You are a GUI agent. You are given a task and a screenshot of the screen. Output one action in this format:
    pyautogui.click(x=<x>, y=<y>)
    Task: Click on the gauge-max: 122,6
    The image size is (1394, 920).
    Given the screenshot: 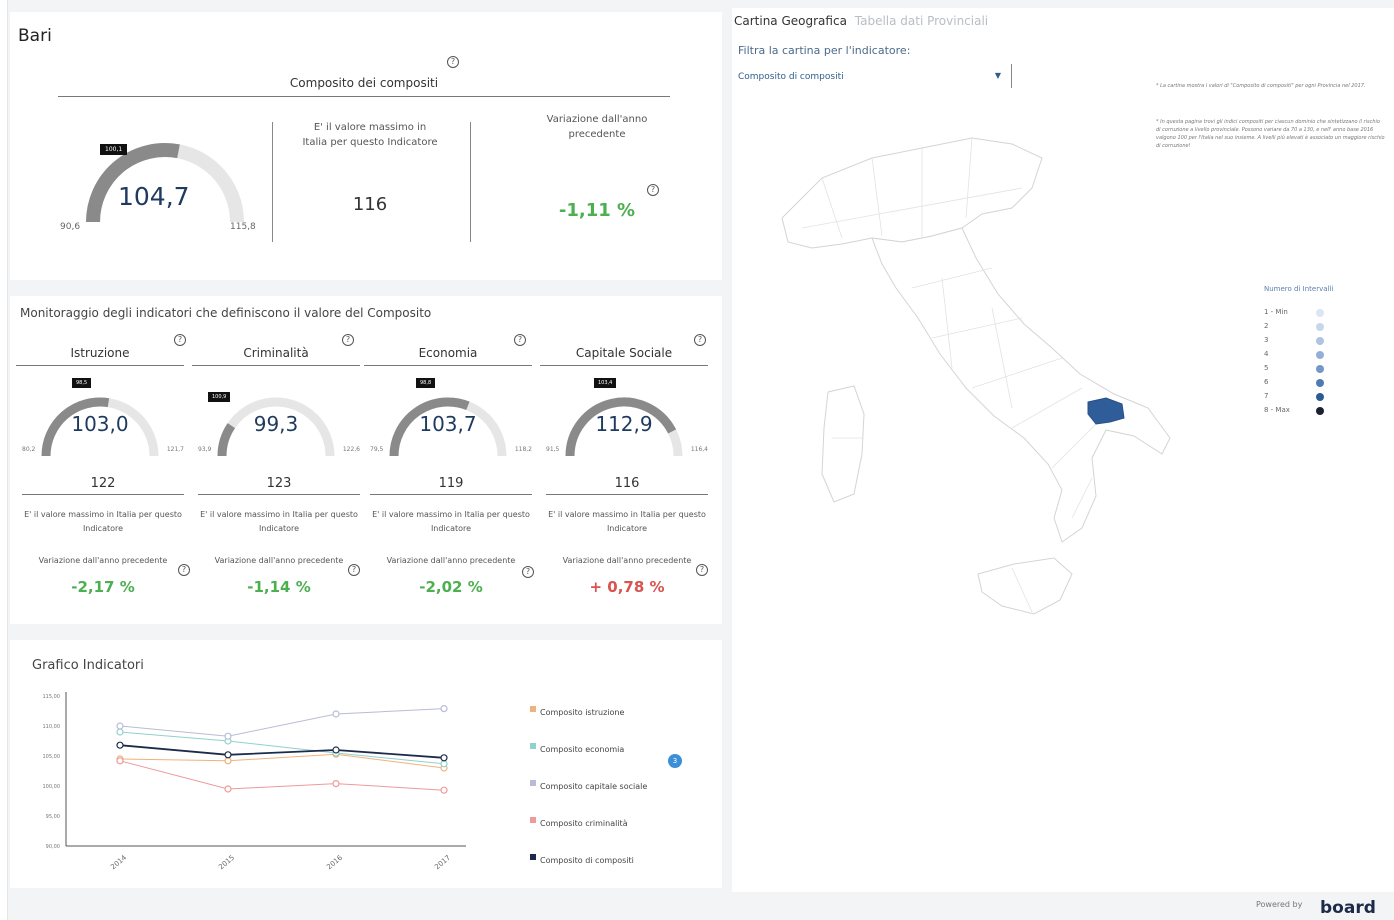 What is the action you would take?
    pyautogui.click(x=351, y=449)
    